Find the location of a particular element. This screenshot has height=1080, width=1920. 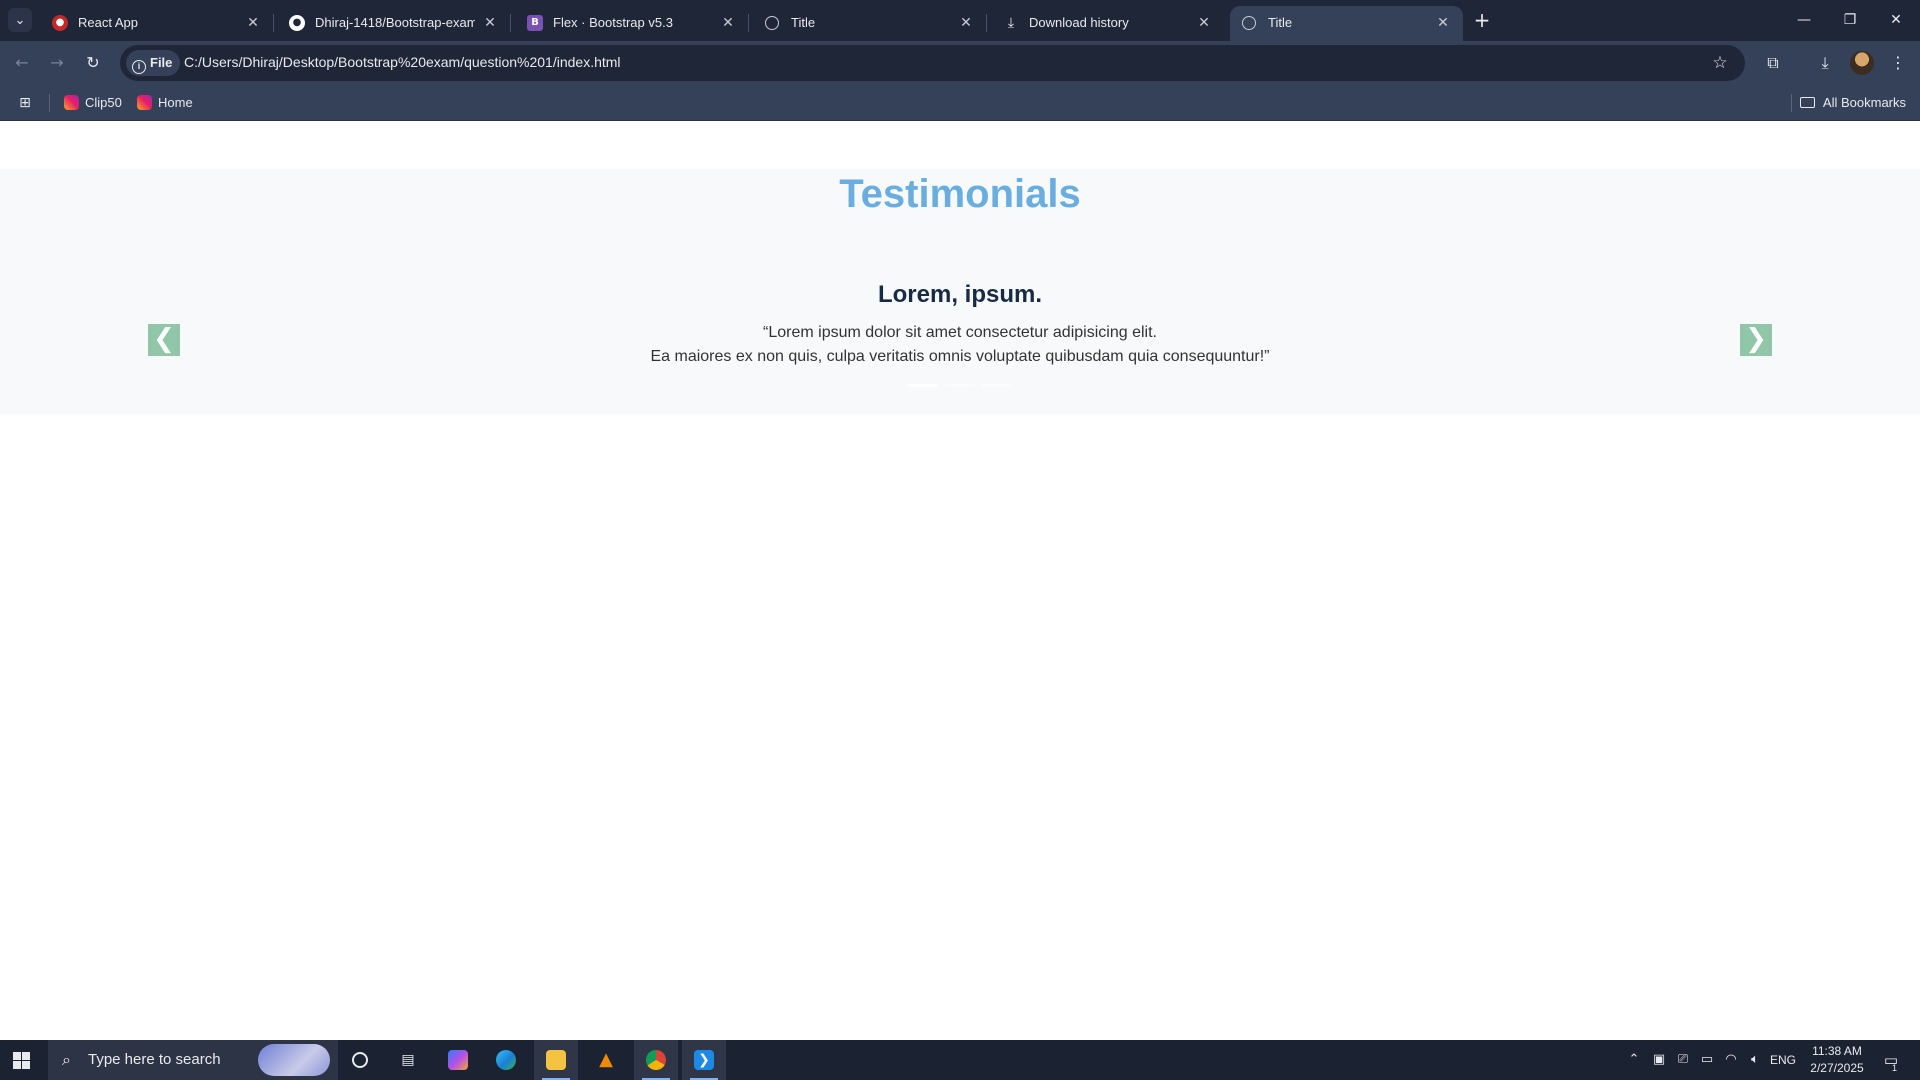

bookmark-label: Clip50 is located at coordinates (103, 102).